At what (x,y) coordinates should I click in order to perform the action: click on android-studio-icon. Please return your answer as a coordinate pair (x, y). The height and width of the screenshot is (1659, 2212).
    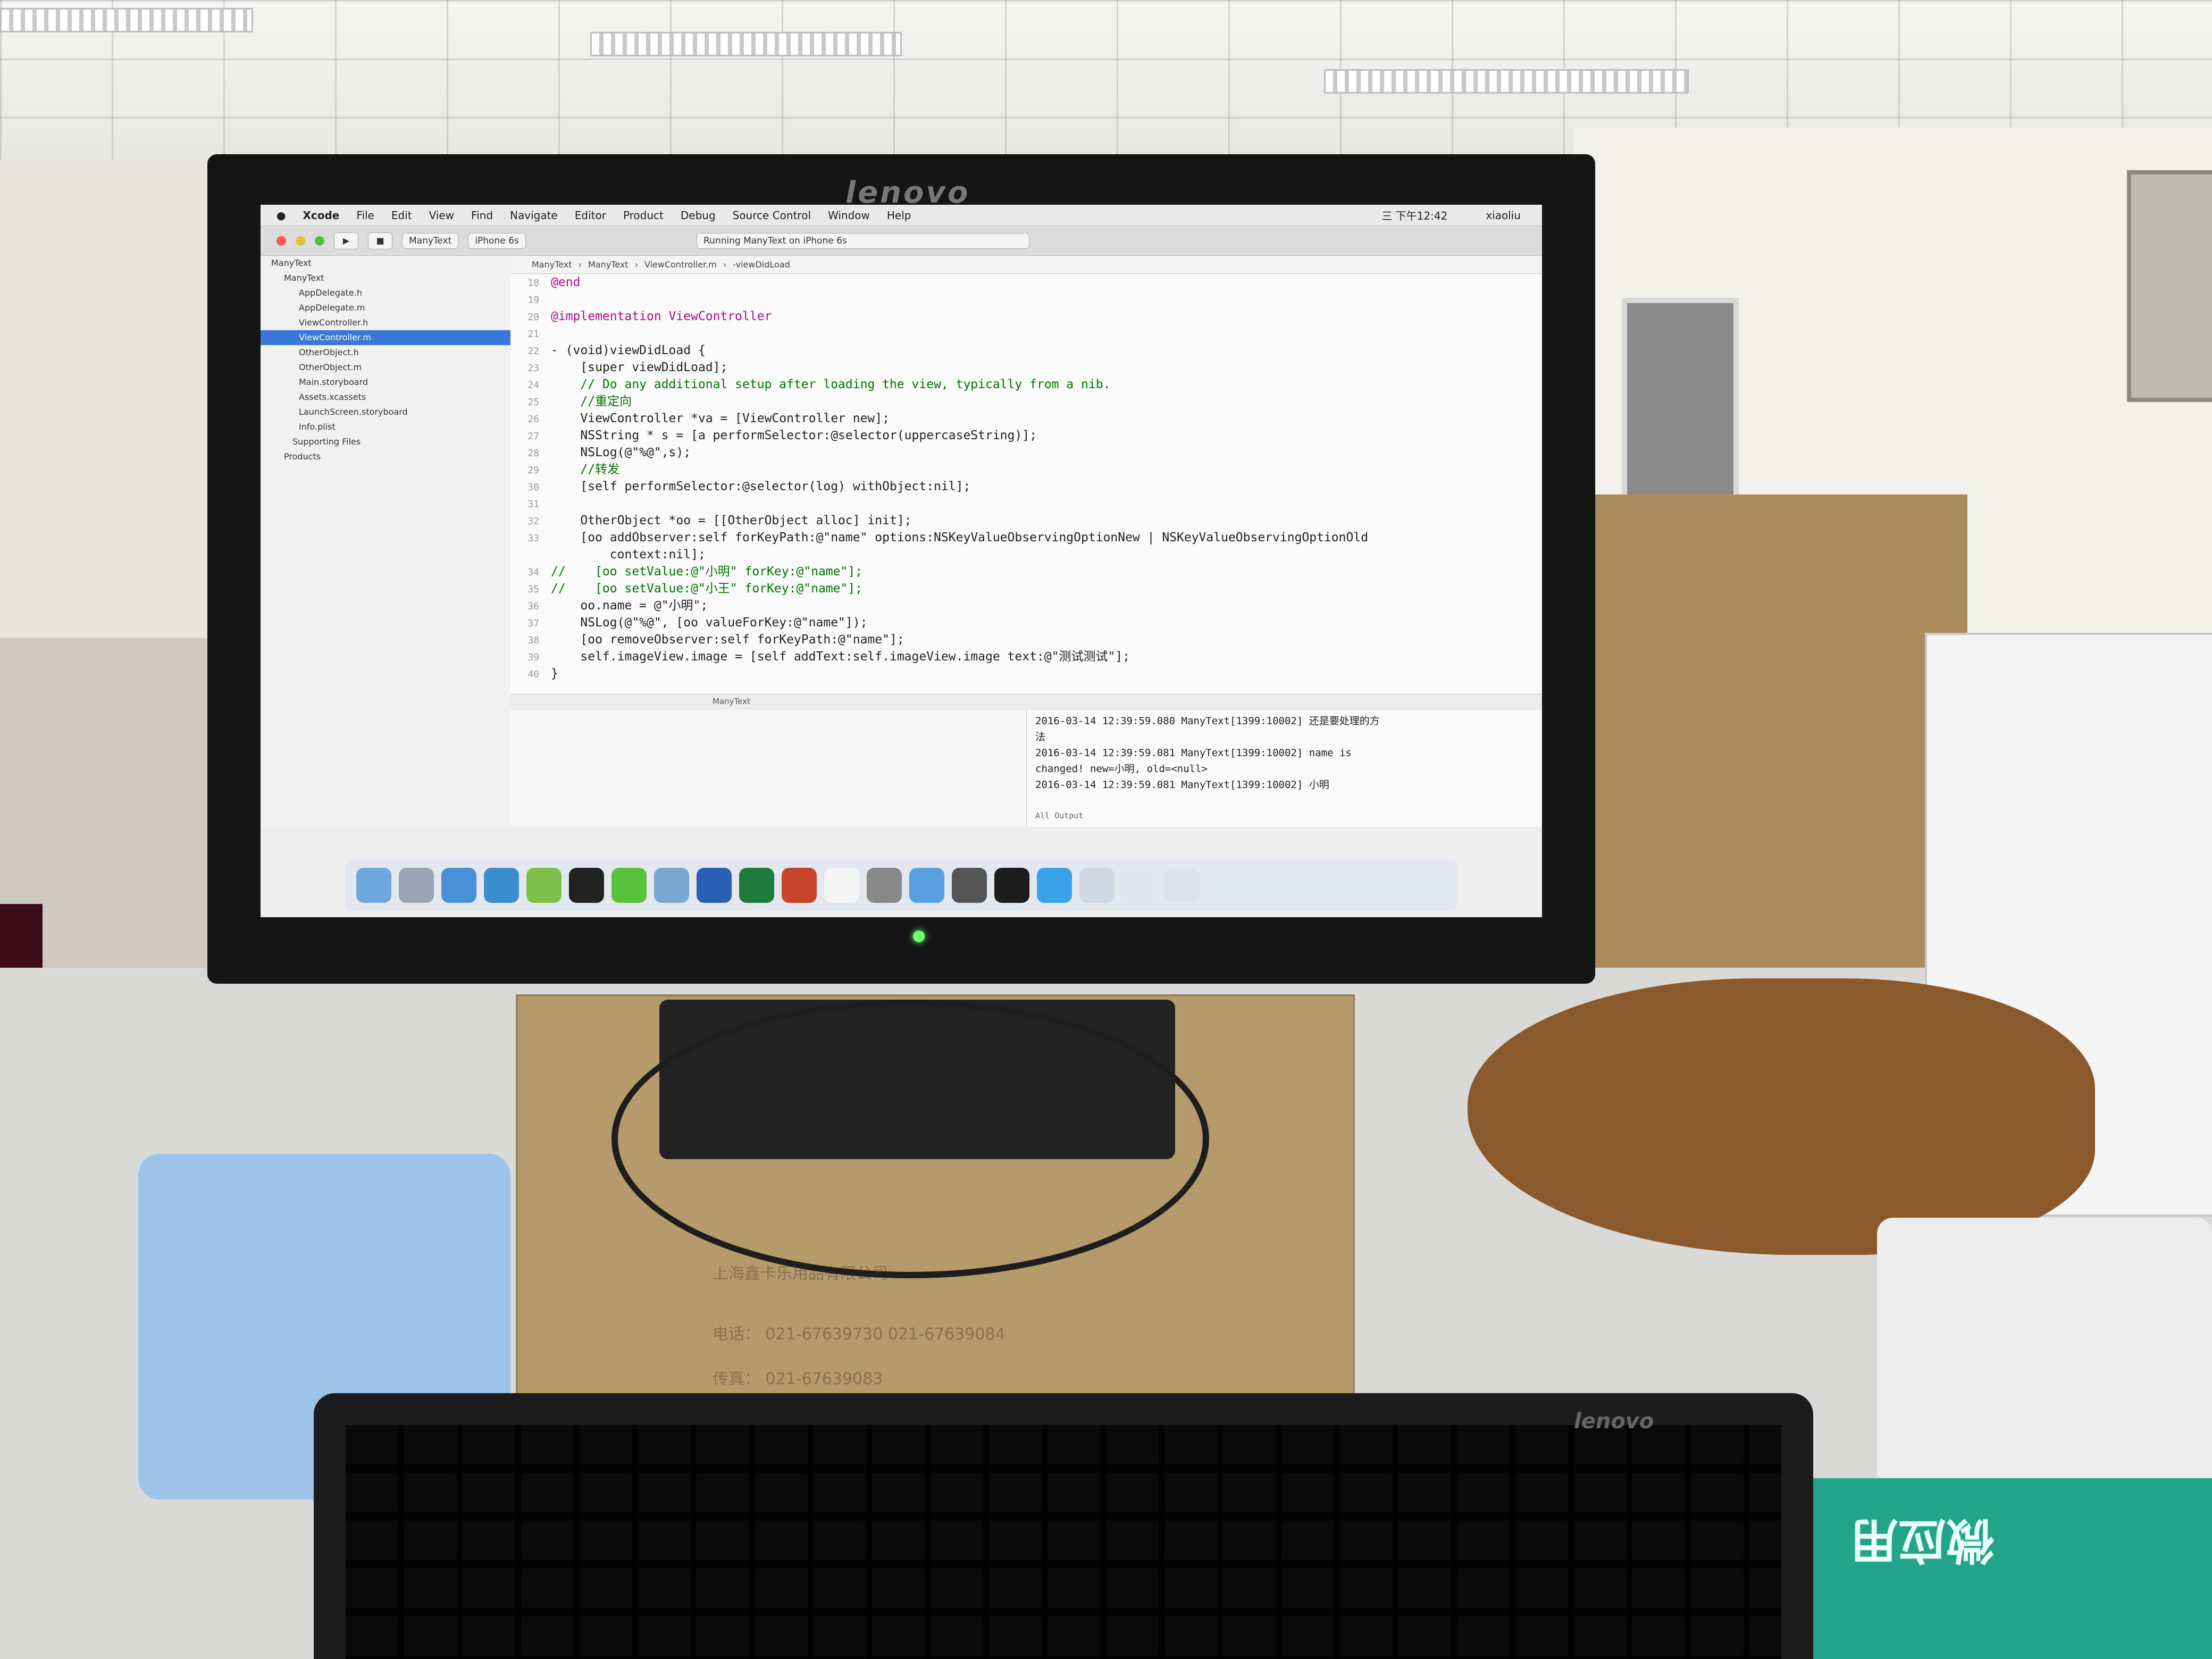
    Looking at the image, I should click on (544, 885).